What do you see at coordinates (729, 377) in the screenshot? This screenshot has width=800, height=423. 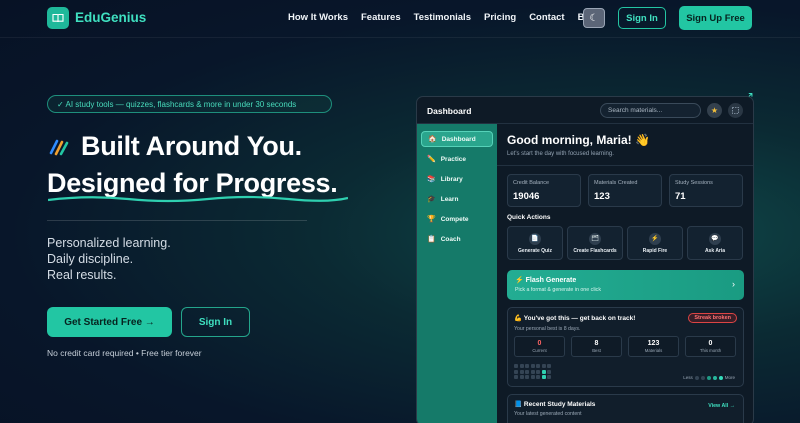 I see `legend-more: More` at bounding box center [729, 377].